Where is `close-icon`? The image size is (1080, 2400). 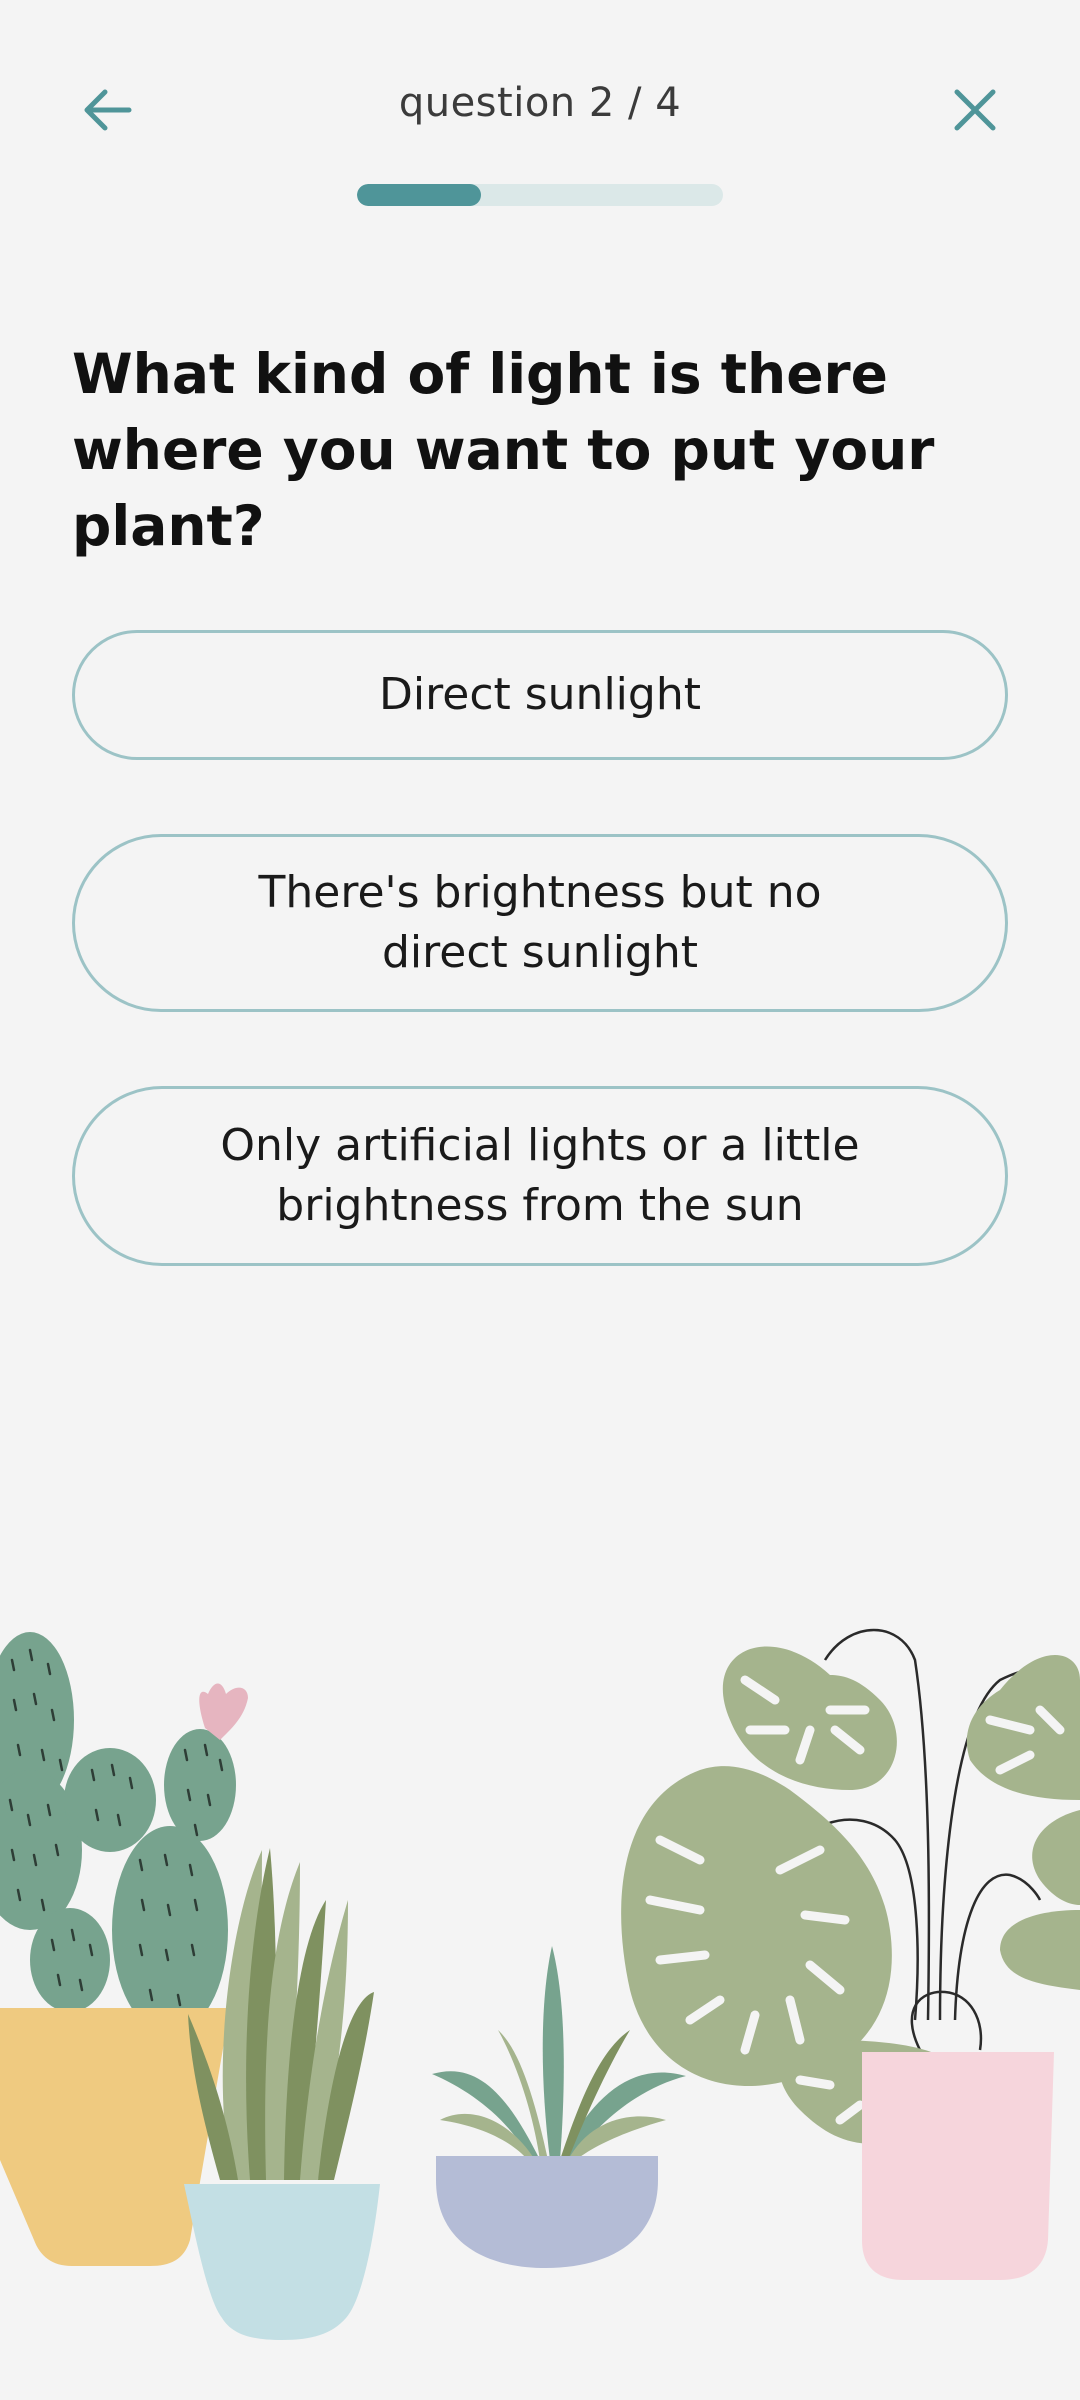
close-icon is located at coordinates (975, 110).